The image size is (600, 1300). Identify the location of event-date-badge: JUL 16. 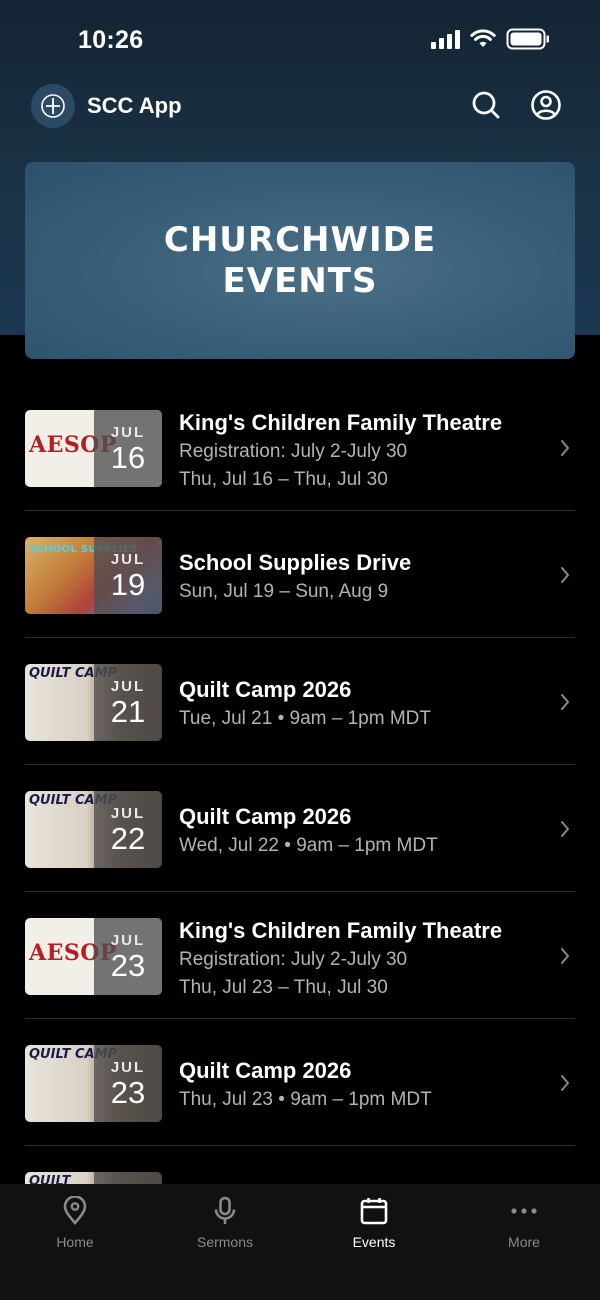
(128, 448).